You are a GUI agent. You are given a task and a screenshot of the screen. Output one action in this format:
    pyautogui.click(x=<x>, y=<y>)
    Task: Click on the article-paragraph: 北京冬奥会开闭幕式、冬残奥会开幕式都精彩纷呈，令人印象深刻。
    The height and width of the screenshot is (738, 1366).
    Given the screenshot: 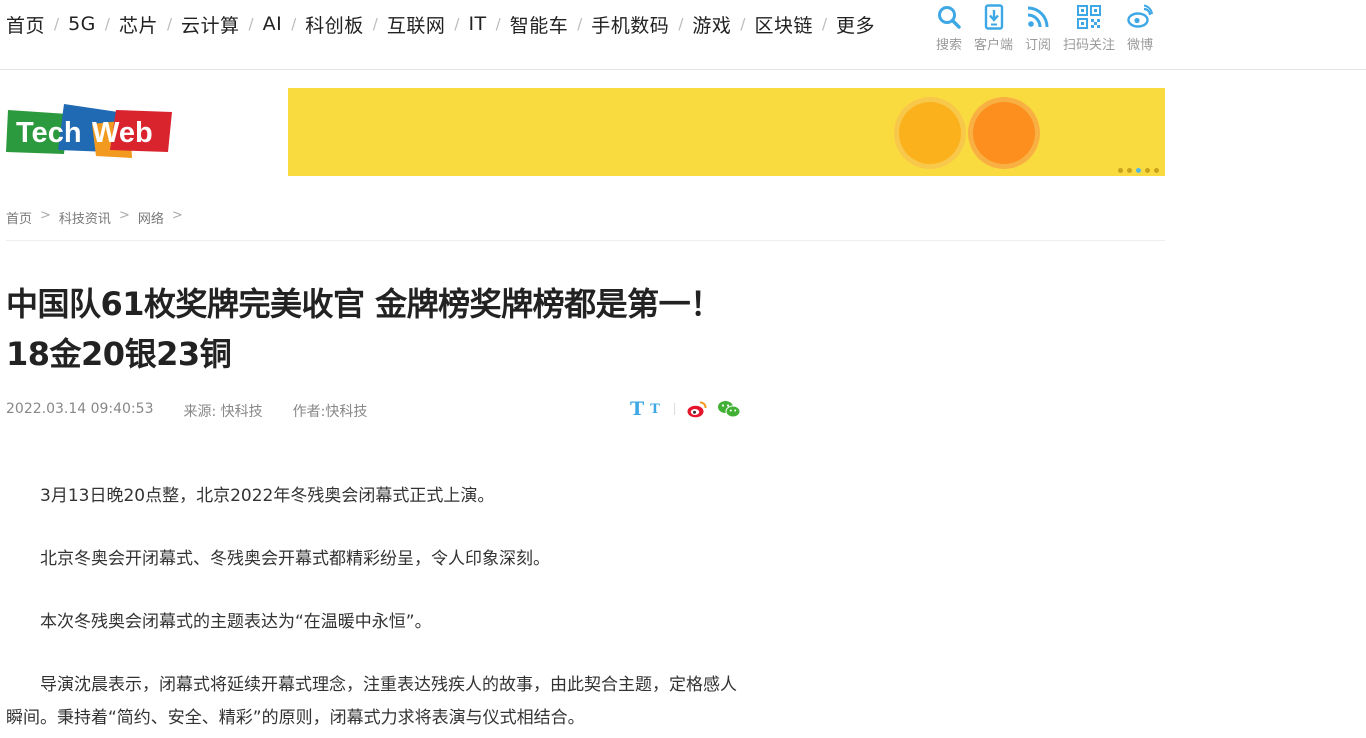 What is the action you would take?
    pyautogui.click(x=295, y=559)
    